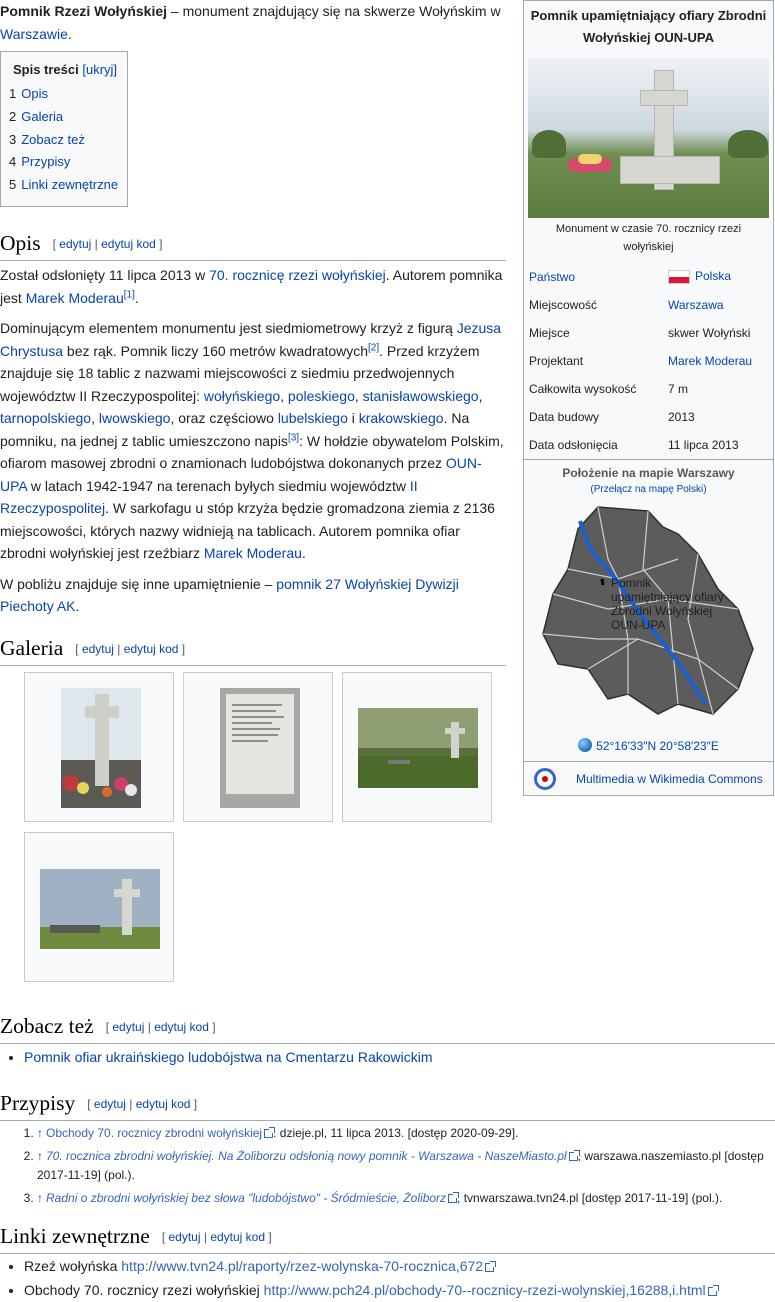 This screenshot has height=1302, width=775. Describe the element at coordinates (648, 745) in the screenshot. I see `coordinates: 52°16′33″N 20°58′23″E` at that location.